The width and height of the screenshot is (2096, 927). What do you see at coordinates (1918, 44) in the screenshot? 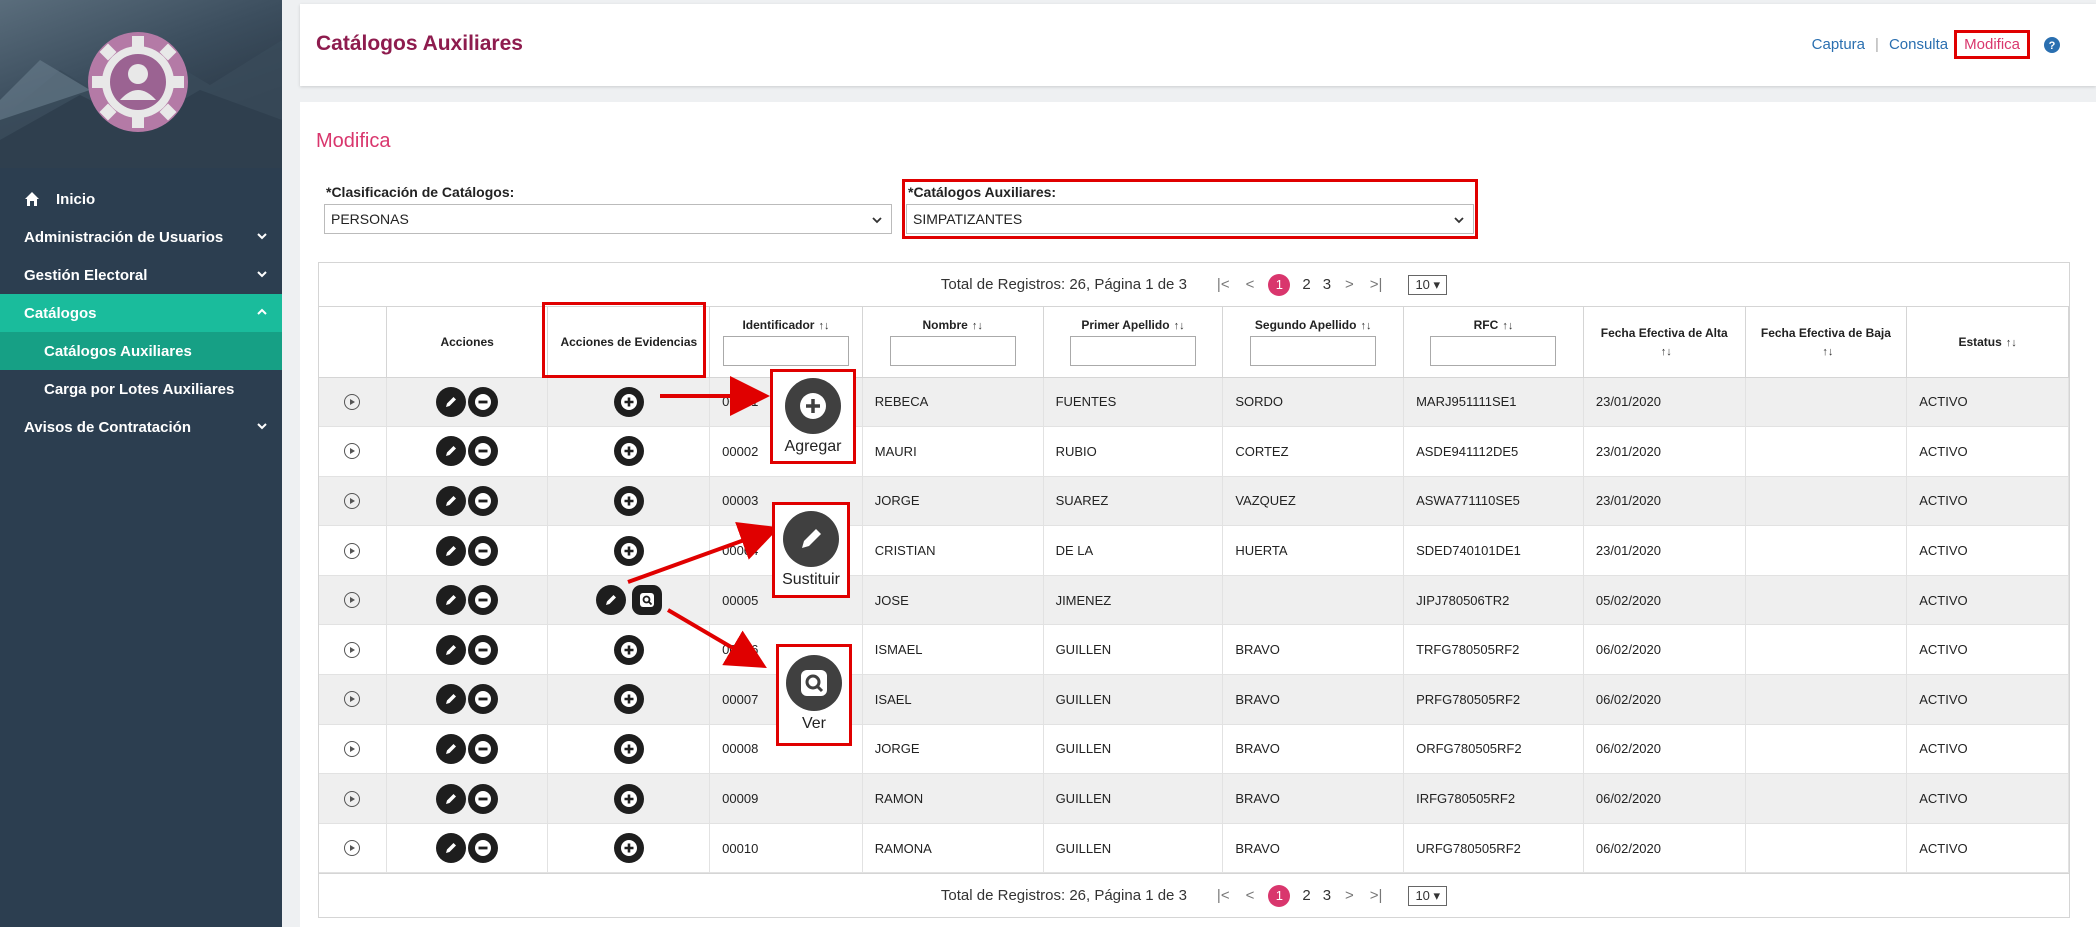
I see `consulta-link: Consulta` at bounding box center [1918, 44].